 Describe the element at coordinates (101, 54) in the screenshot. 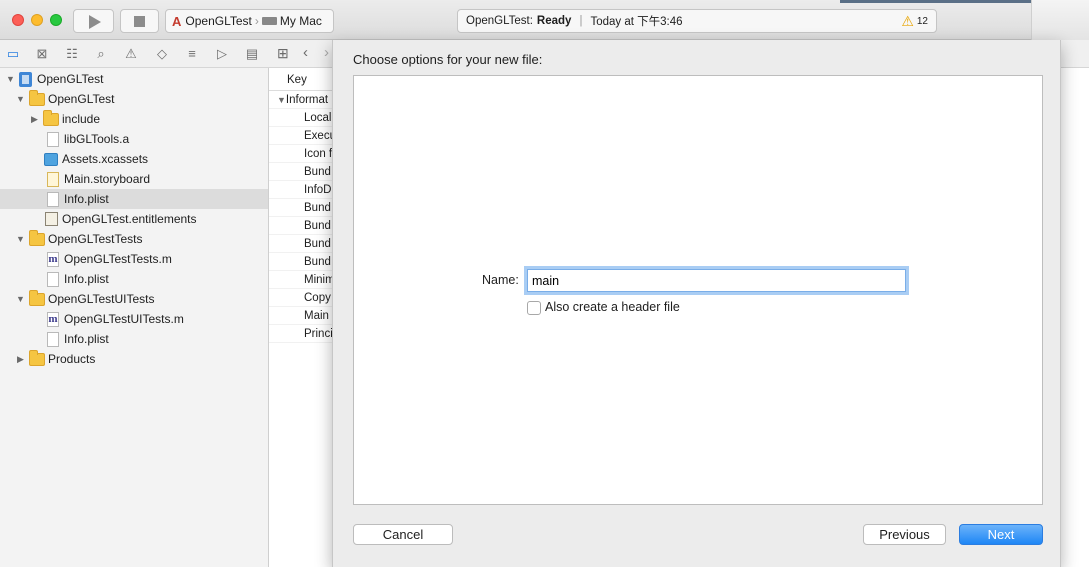

I see `search-icon: ⌕` at that location.